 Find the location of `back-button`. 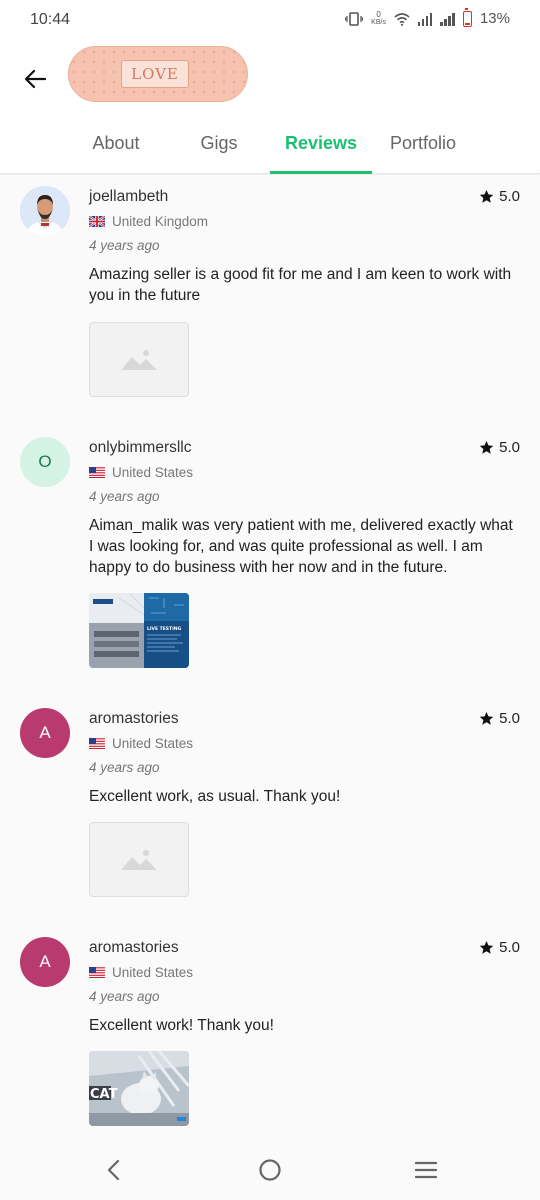

back-button is located at coordinates (35, 79).